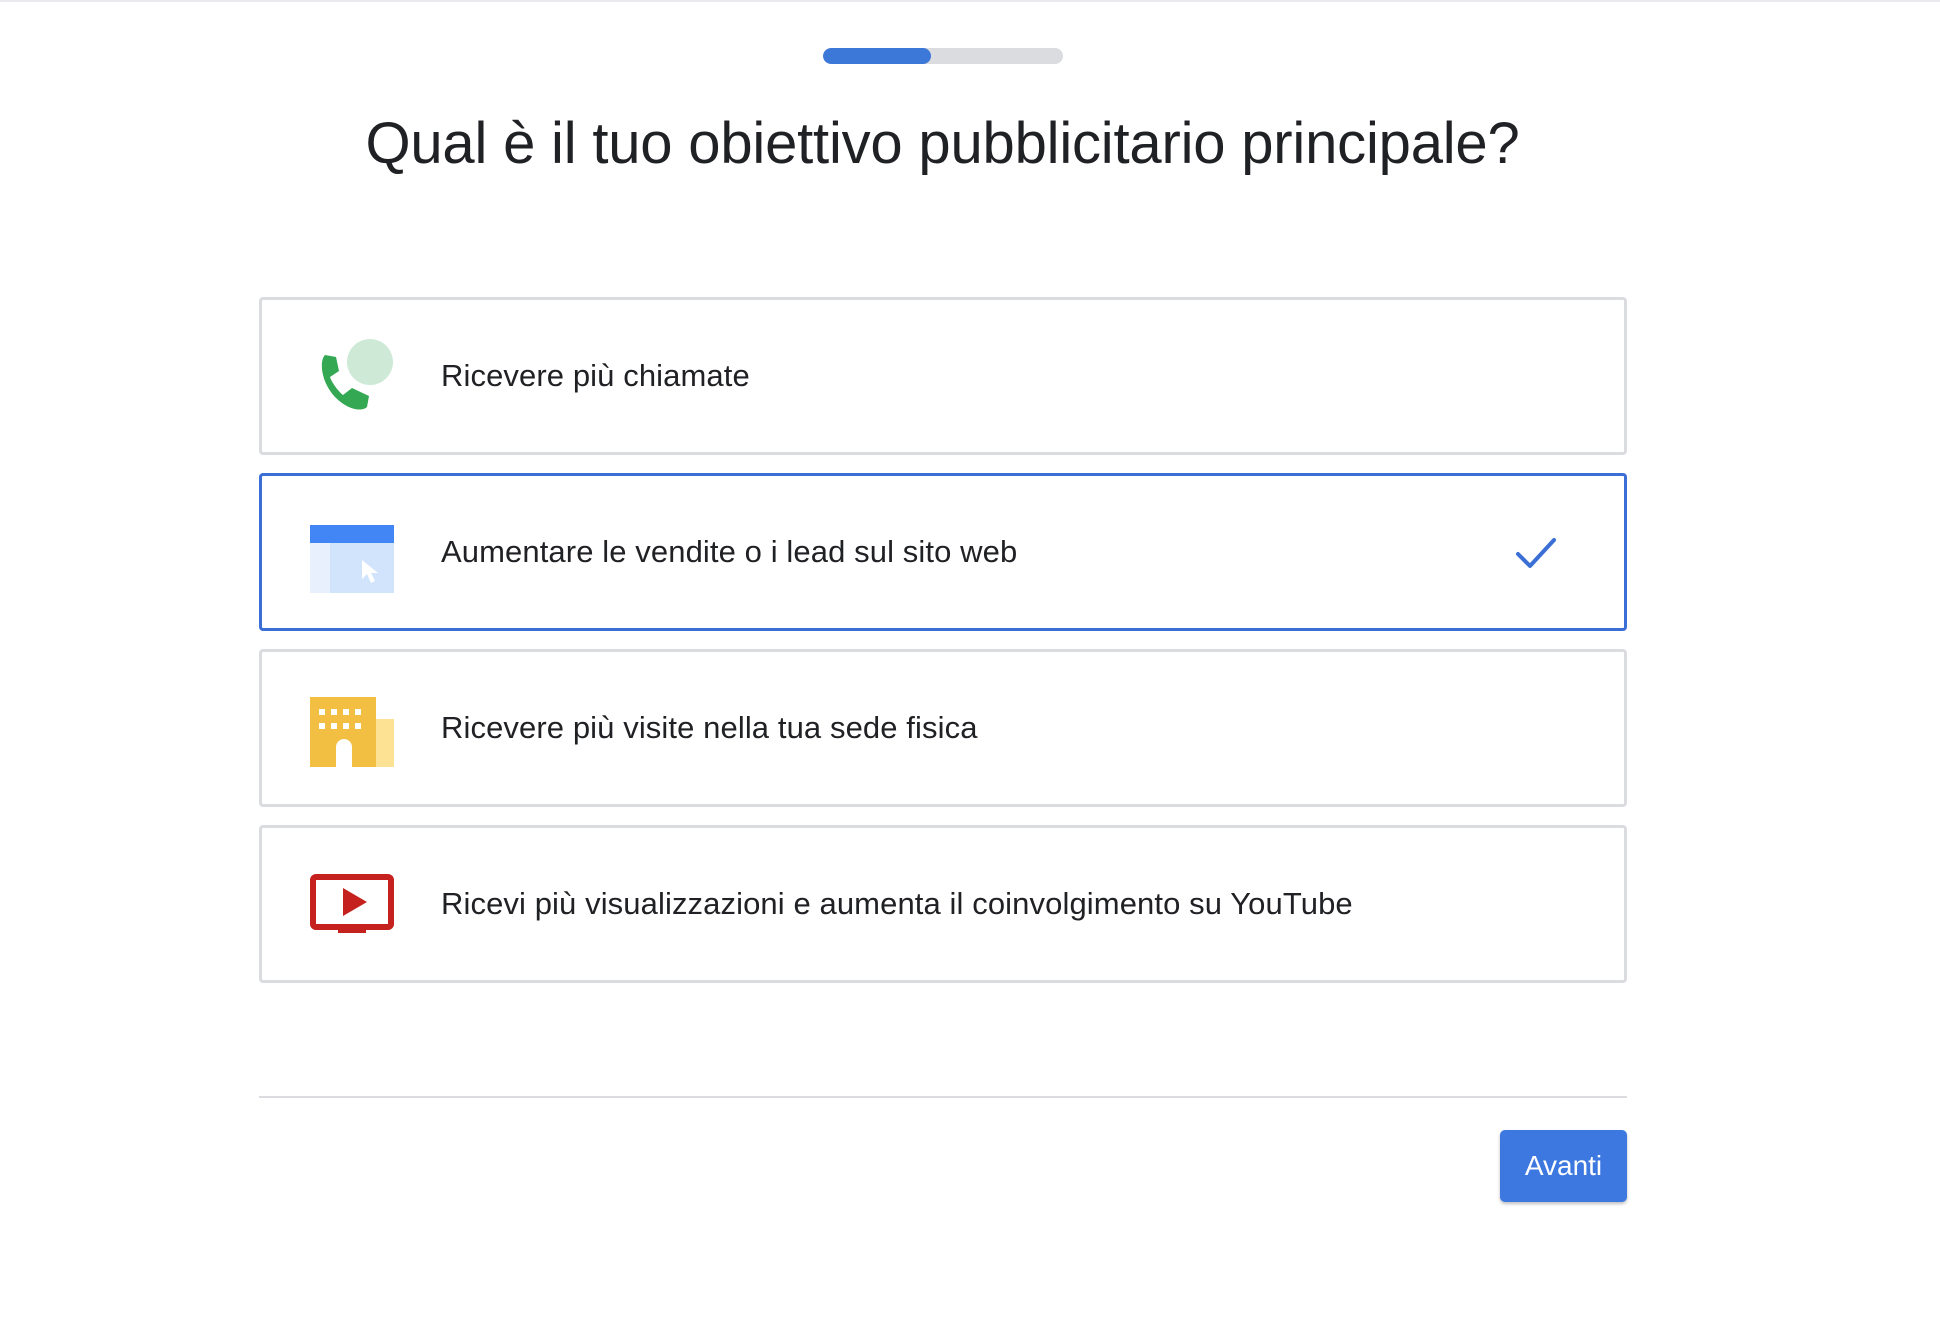  What do you see at coordinates (352, 555) in the screenshot?
I see `website-cursor-icon` at bounding box center [352, 555].